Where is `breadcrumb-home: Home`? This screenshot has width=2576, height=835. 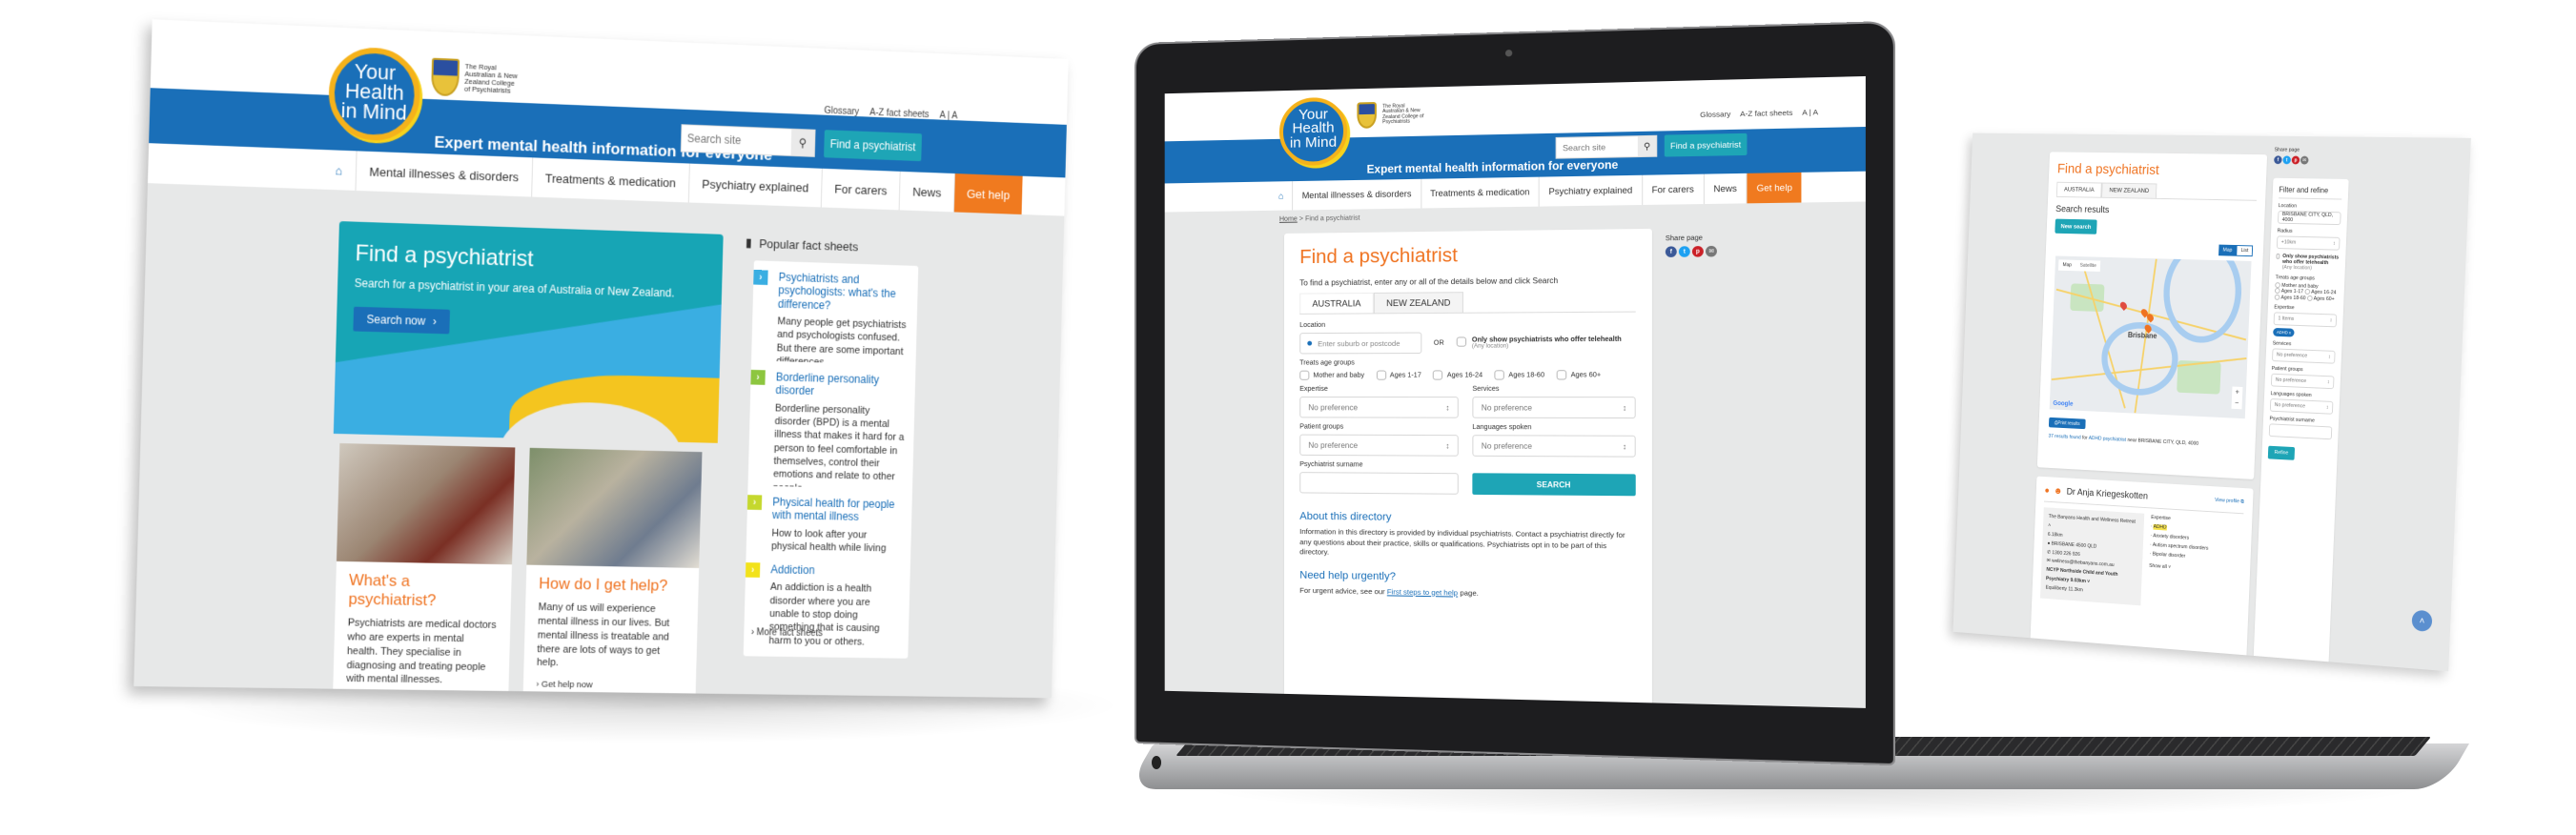
breadcrumb-home: Home is located at coordinates (1288, 219).